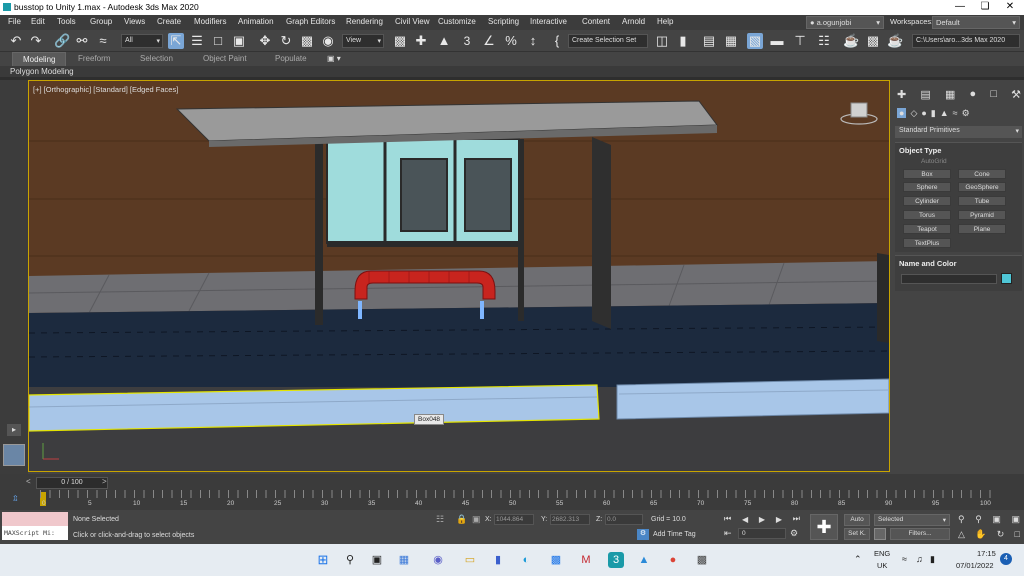  I want to click on move-icon: ✥, so click(265, 41).